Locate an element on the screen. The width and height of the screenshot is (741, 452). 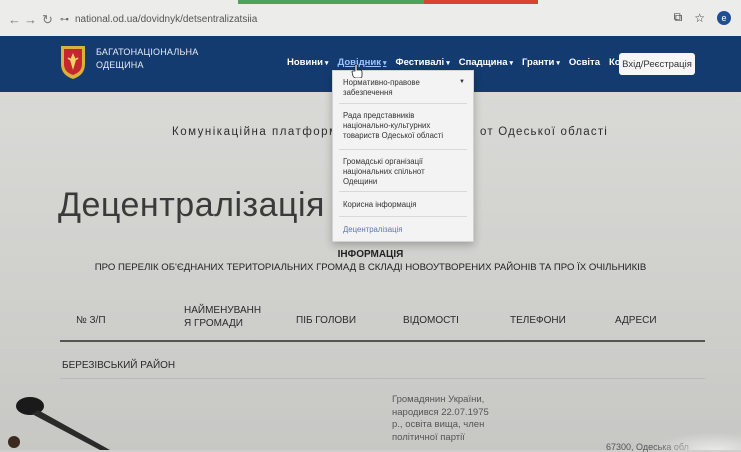
row-divider is located at coordinates (382, 378).